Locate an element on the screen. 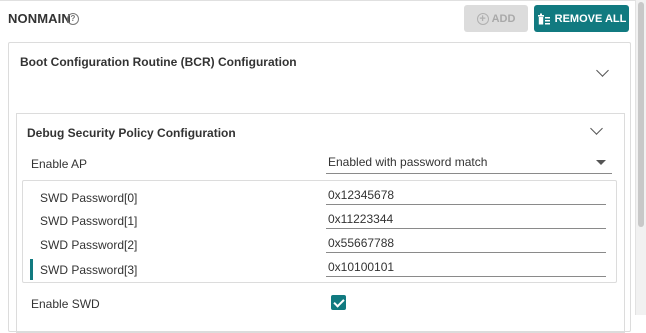 The width and height of the screenshot is (646, 333). enable-swd-label: Enable SWD is located at coordinates (65, 304).